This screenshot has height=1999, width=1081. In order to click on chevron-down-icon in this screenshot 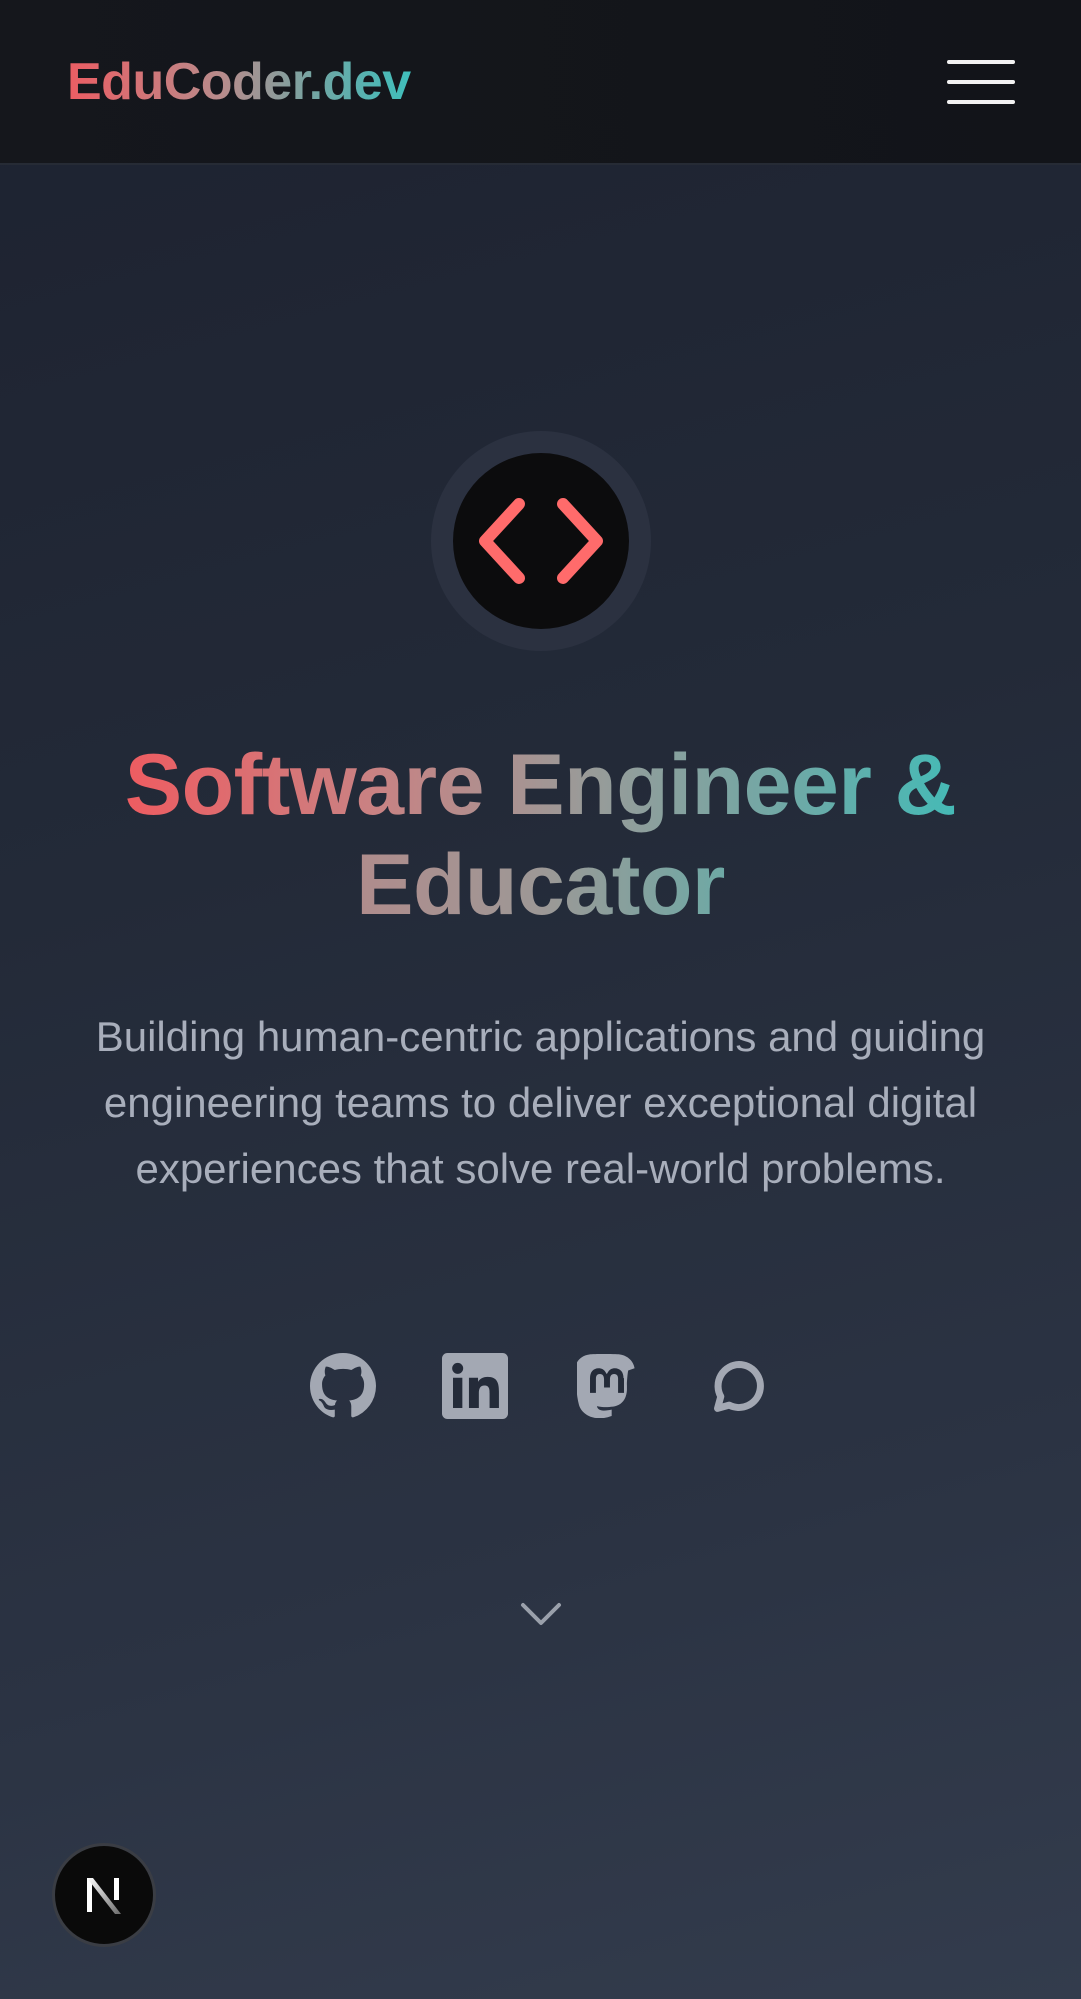, I will do `click(541, 1614)`.